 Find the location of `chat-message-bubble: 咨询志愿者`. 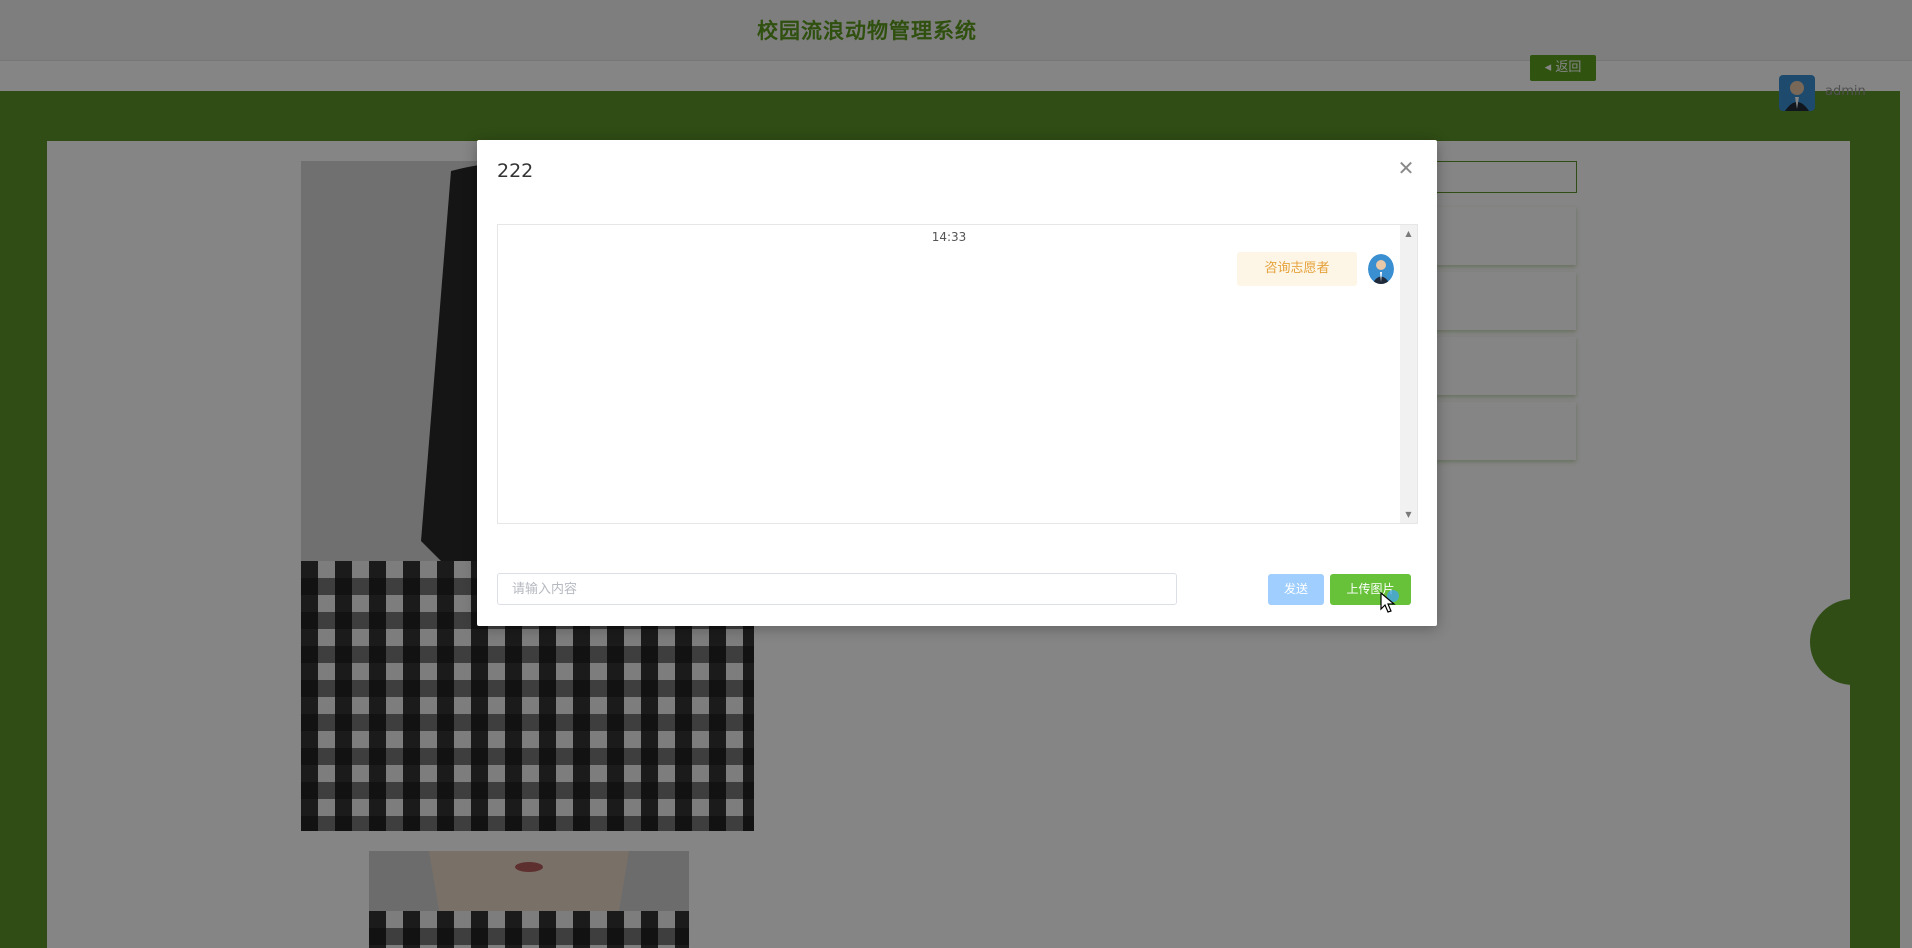

chat-message-bubble: 咨询志愿者 is located at coordinates (1297, 269).